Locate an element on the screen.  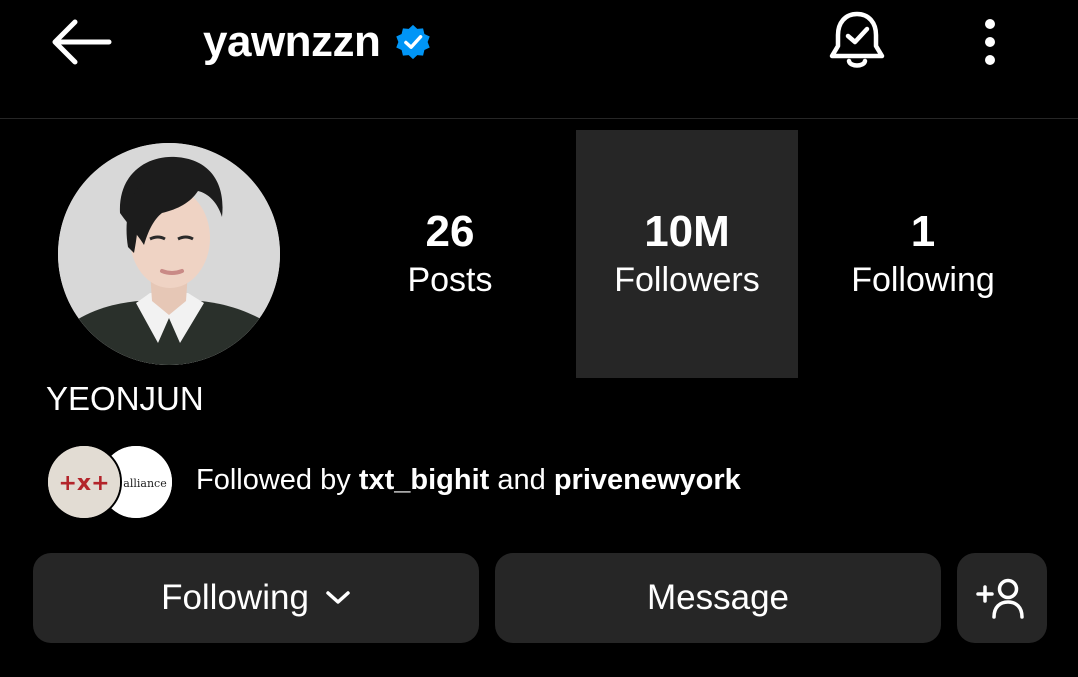
username-header: yawnzzn is located at coordinates (317, 42).